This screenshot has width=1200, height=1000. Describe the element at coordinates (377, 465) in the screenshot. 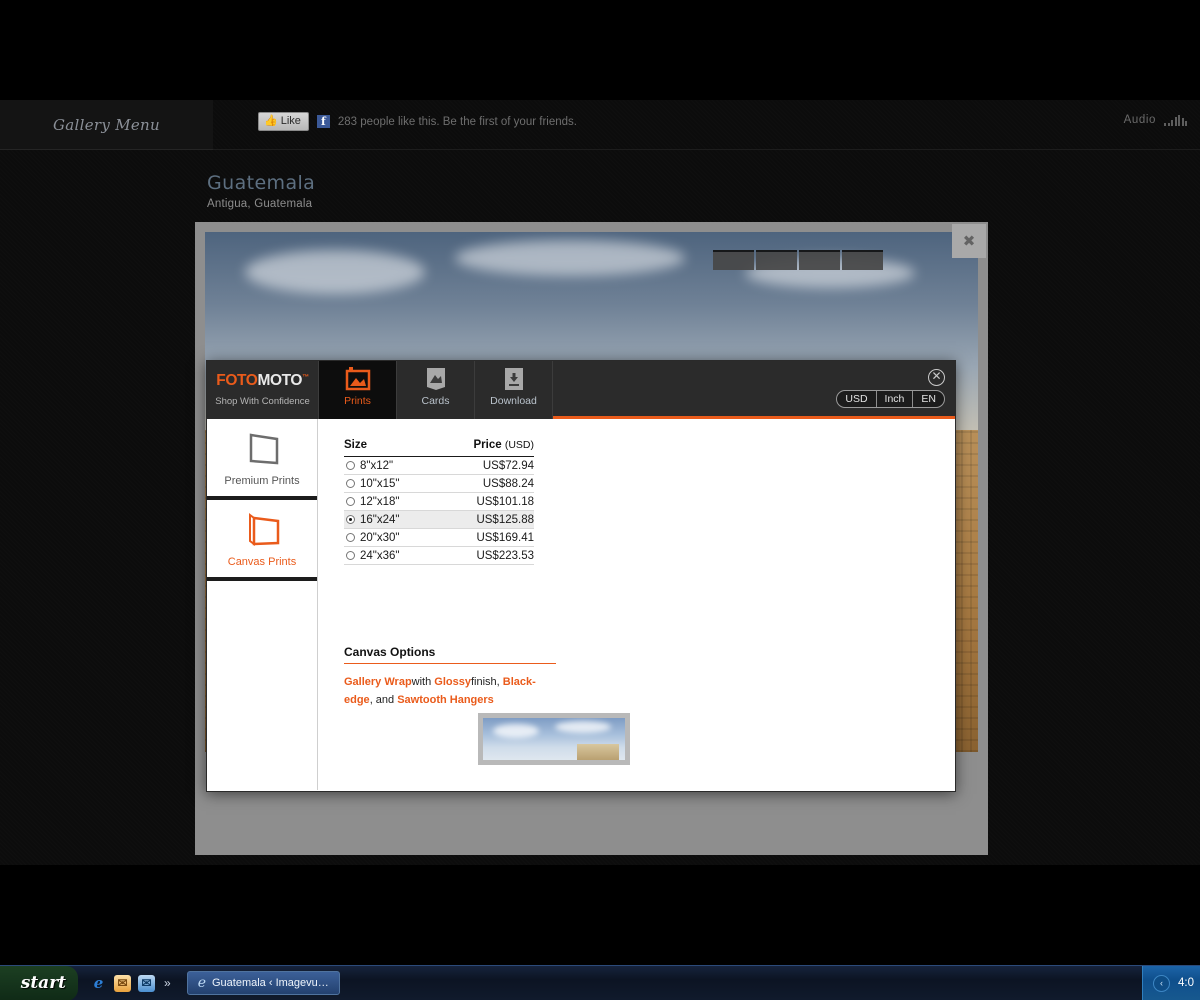

I see `size-label: 8"x12"` at that location.